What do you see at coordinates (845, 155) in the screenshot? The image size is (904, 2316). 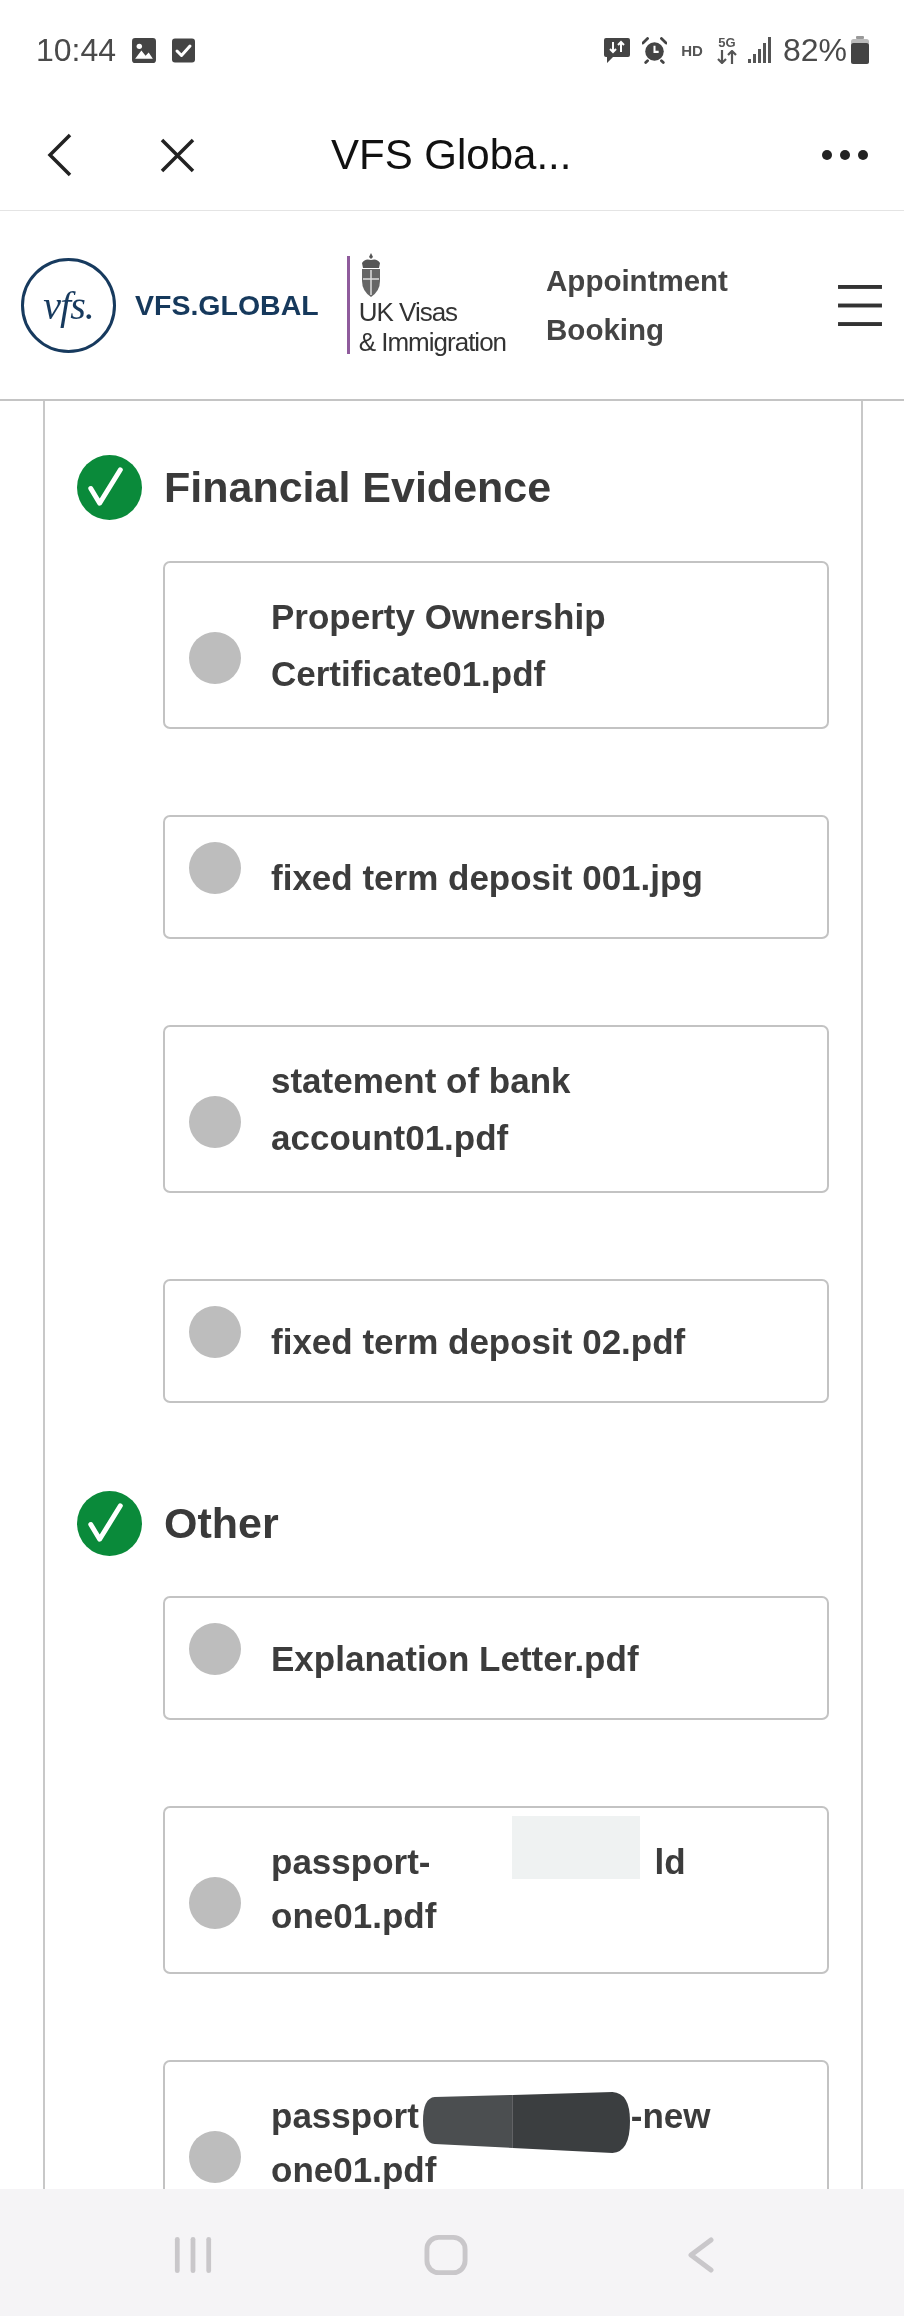 I see `more-icon` at bounding box center [845, 155].